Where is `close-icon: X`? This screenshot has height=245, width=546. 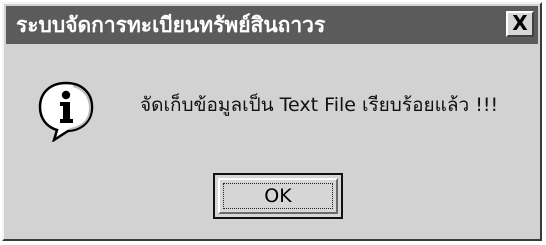 close-icon: X is located at coordinates (520, 23).